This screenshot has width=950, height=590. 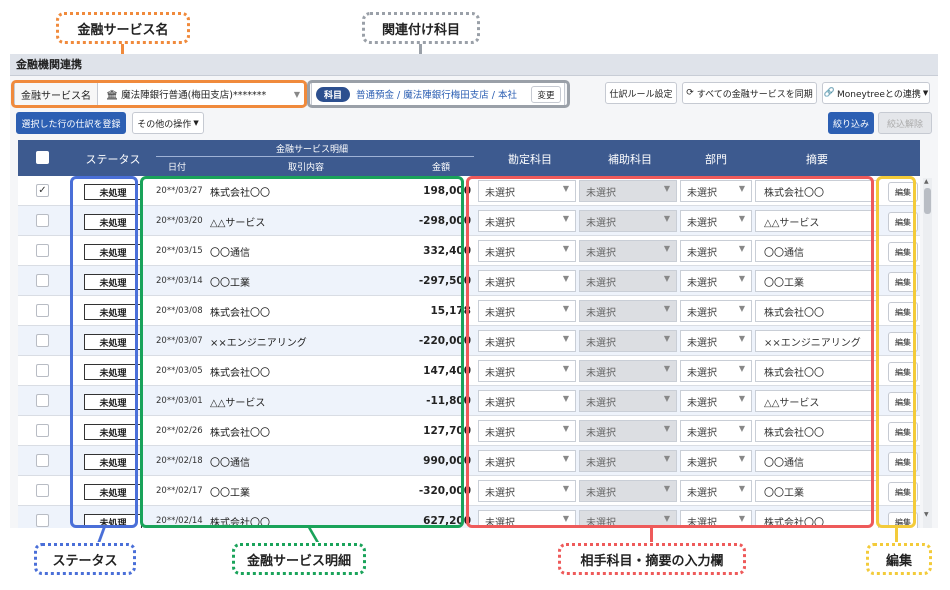 What do you see at coordinates (123, 28) in the screenshot?
I see `callout-service-name: 金融サービス名` at bounding box center [123, 28].